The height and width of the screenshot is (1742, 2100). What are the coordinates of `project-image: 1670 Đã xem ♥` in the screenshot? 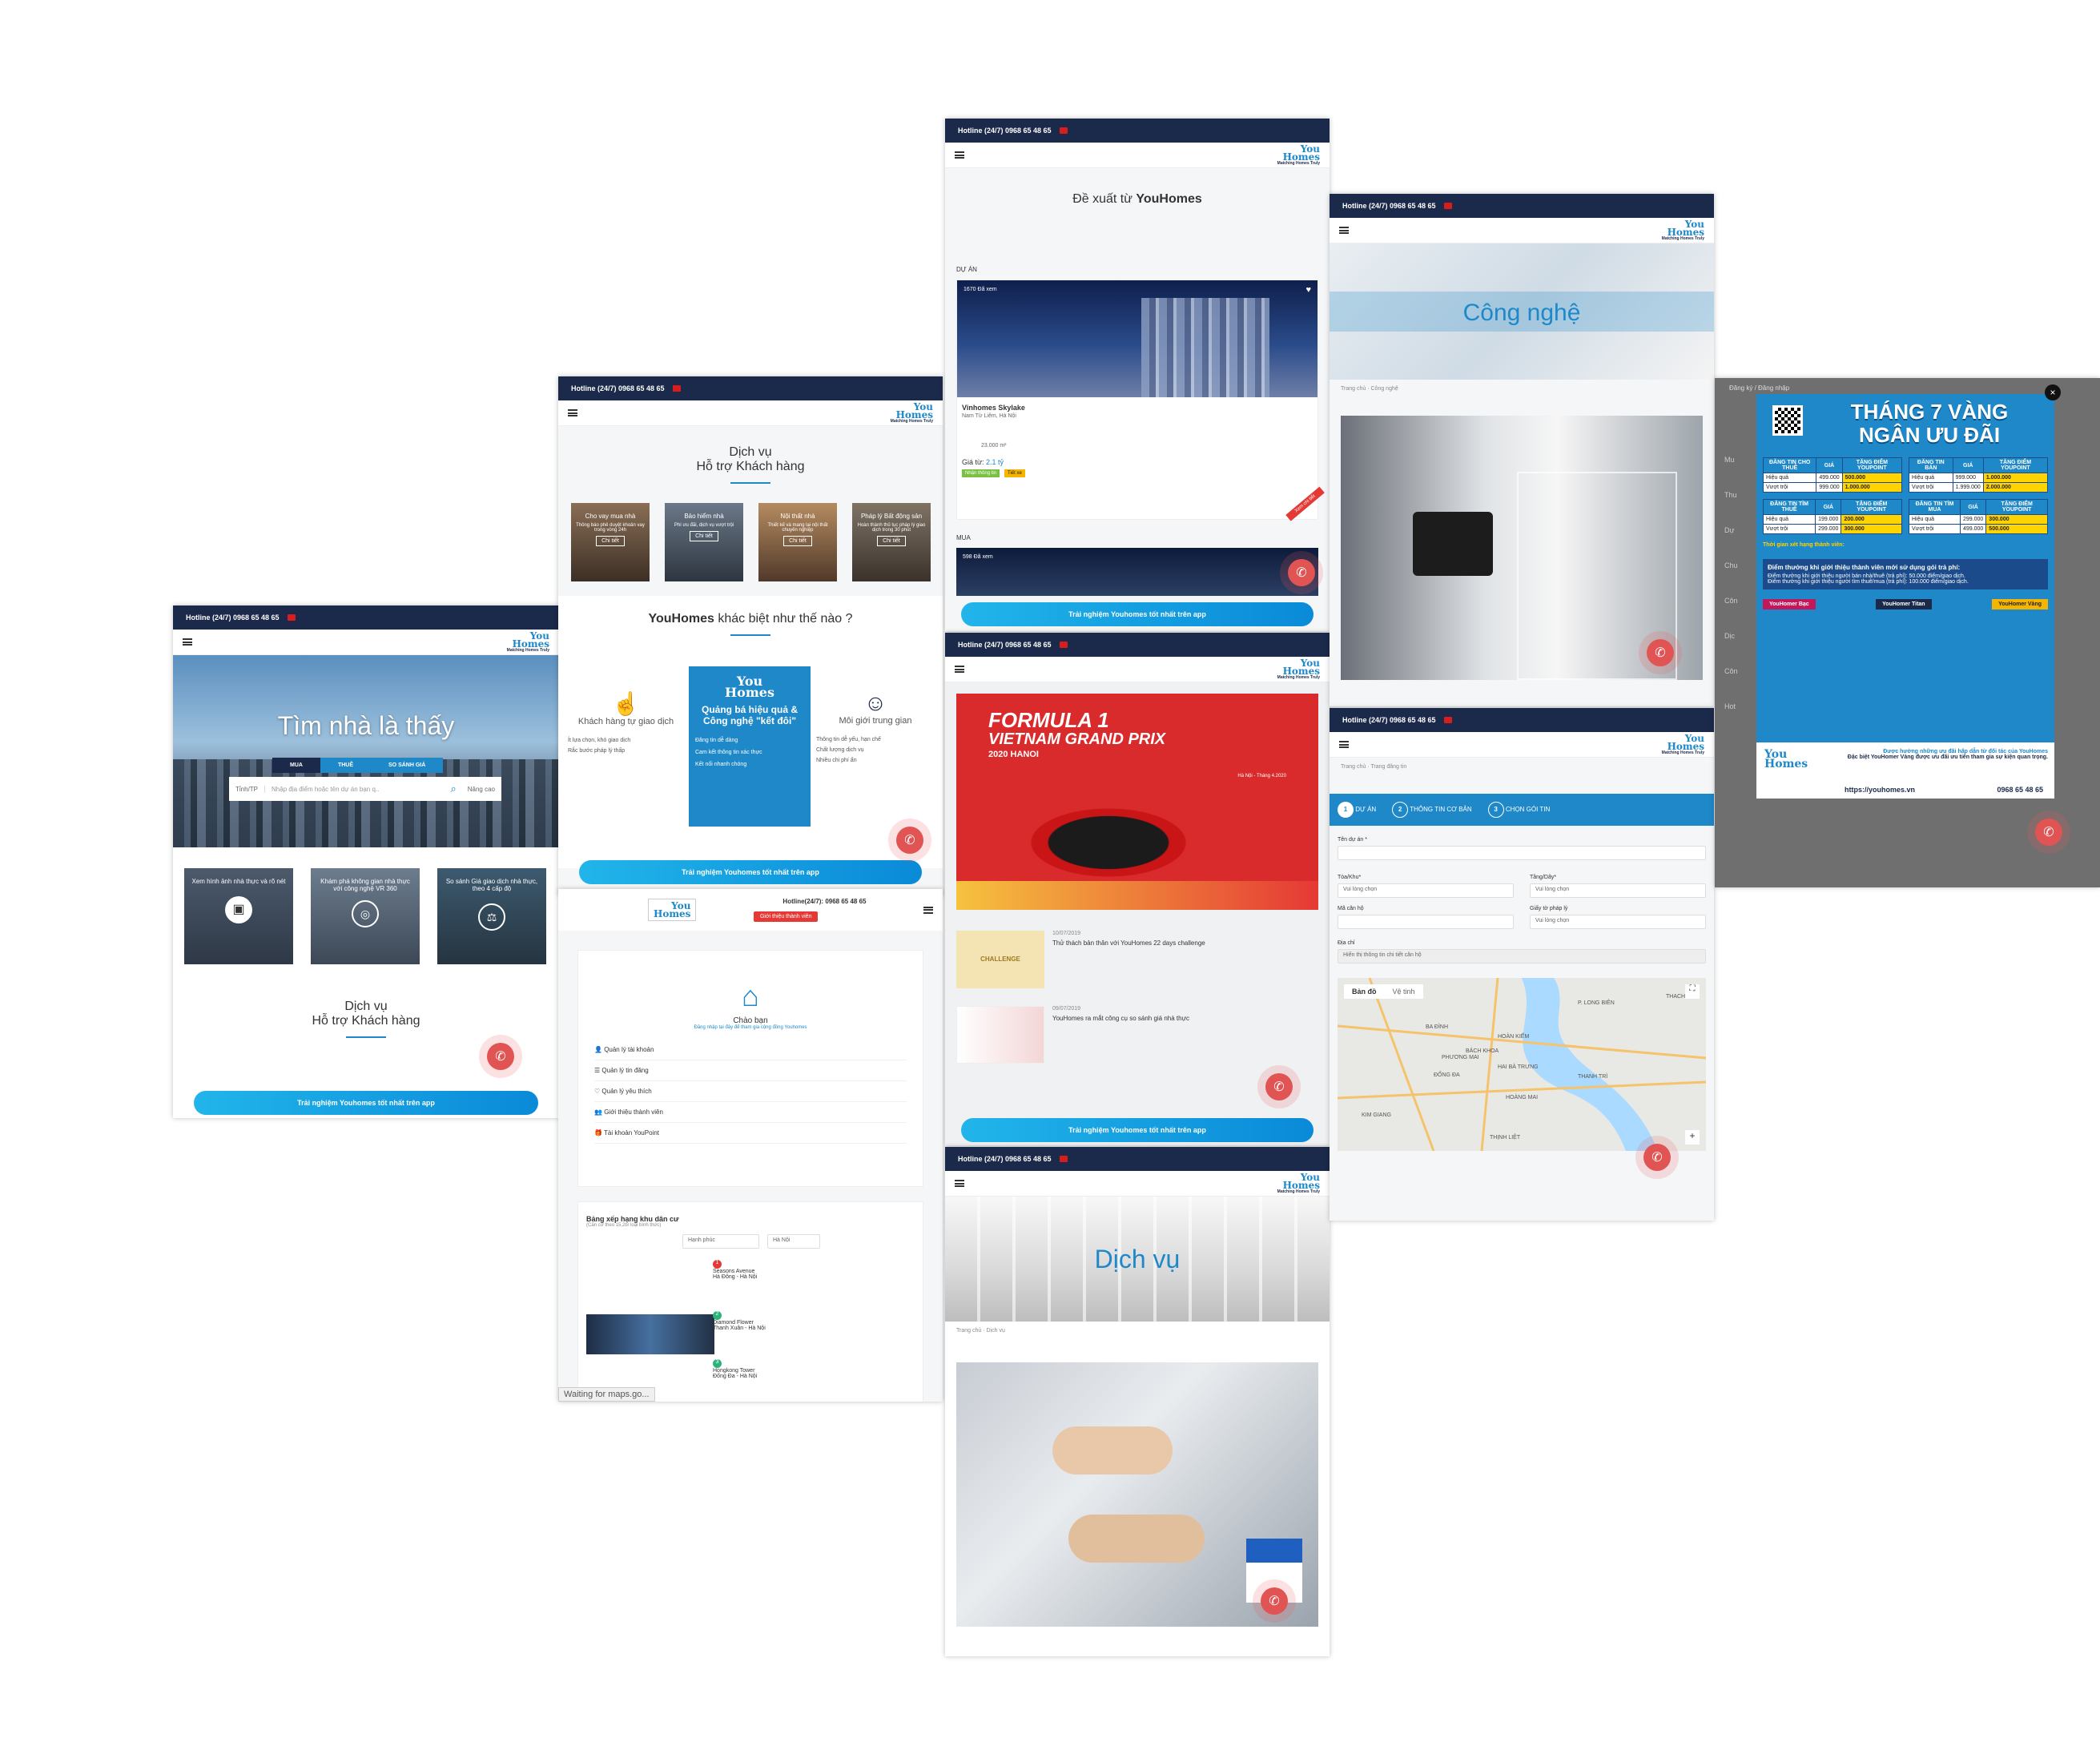 It's located at (1137, 338).